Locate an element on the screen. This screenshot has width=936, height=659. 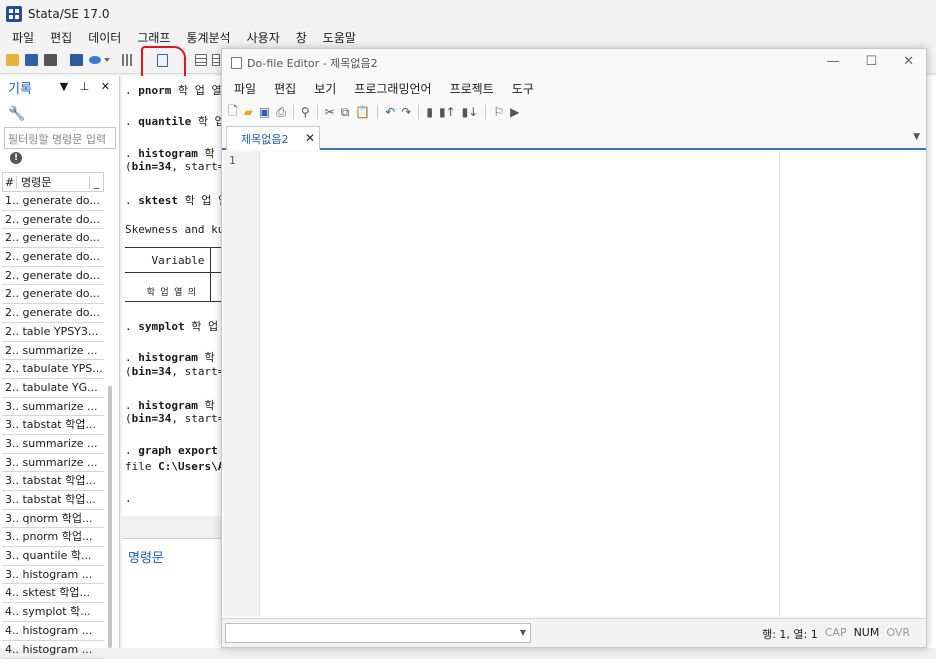
open-folder-icon is located at coordinates (12, 60).